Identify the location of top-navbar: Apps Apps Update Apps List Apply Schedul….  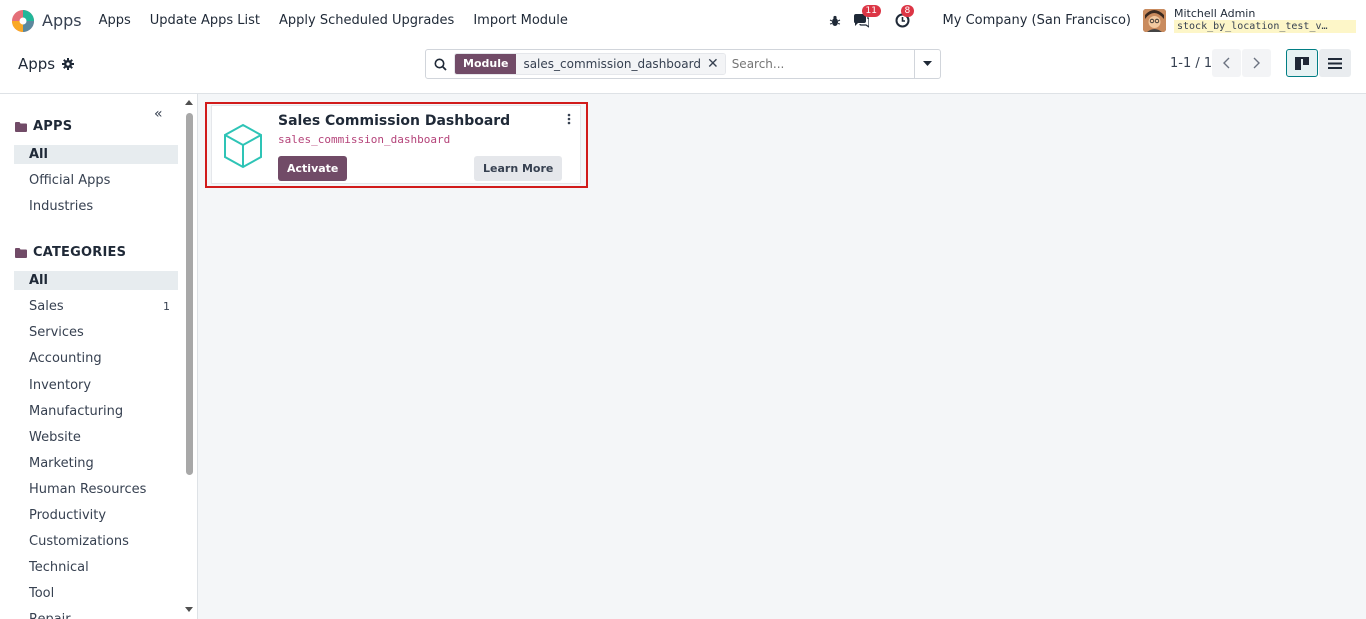
(683, 20).